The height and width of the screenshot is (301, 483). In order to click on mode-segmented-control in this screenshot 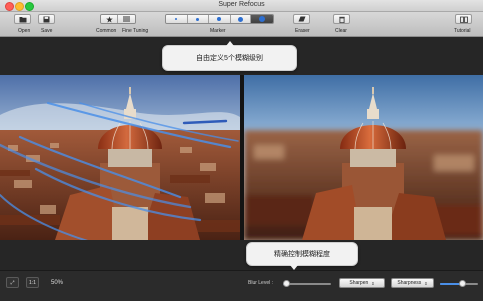, I will do `click(118, 19)`.